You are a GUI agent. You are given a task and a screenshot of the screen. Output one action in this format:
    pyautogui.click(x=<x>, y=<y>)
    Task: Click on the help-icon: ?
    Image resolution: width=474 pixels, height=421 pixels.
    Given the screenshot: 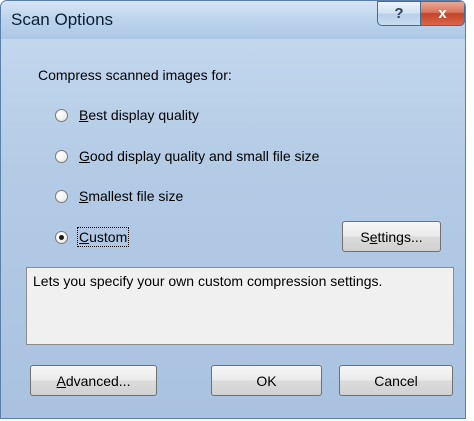 What is the action you would take?
    pyautogui.click(x=399, y=13)
    